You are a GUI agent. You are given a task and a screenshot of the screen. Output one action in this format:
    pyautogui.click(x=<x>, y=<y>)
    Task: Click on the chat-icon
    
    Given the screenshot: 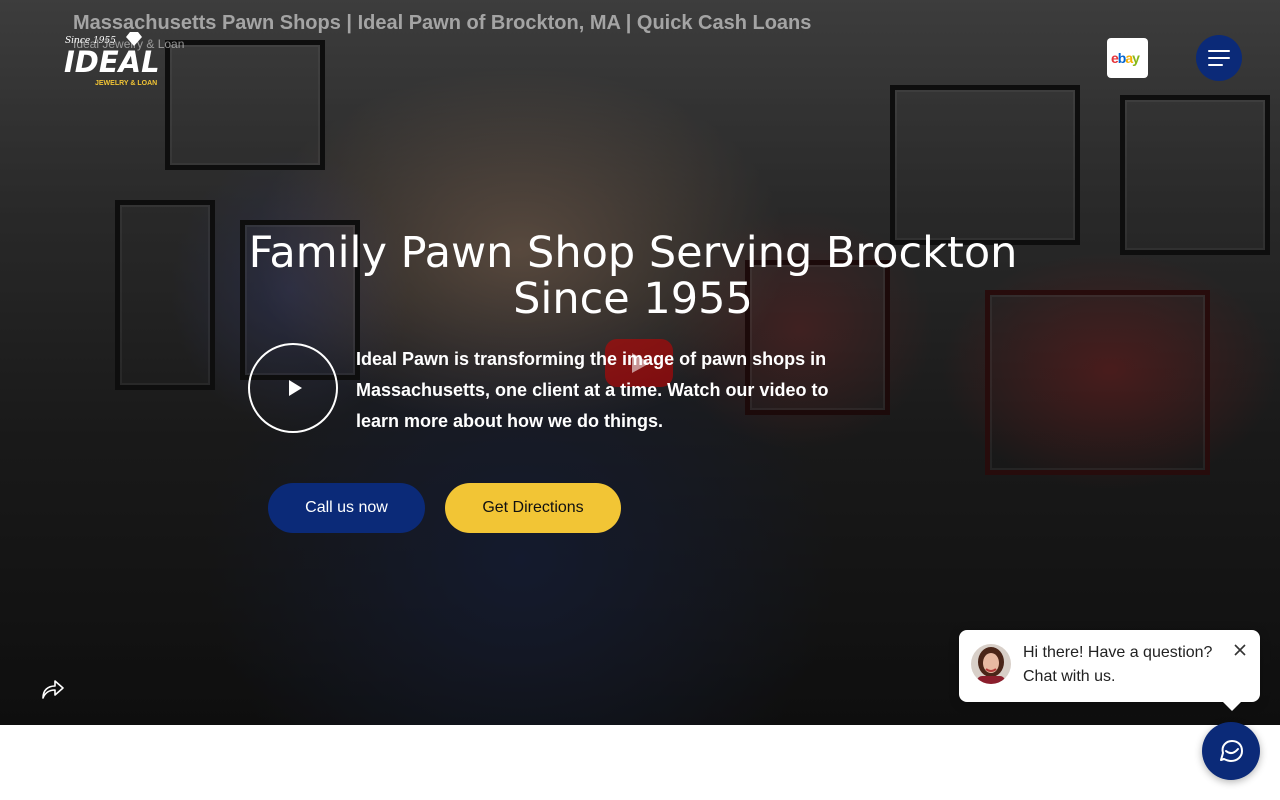 What is the action you would take?
    pyautogui.click(x=1231, y=751)
    